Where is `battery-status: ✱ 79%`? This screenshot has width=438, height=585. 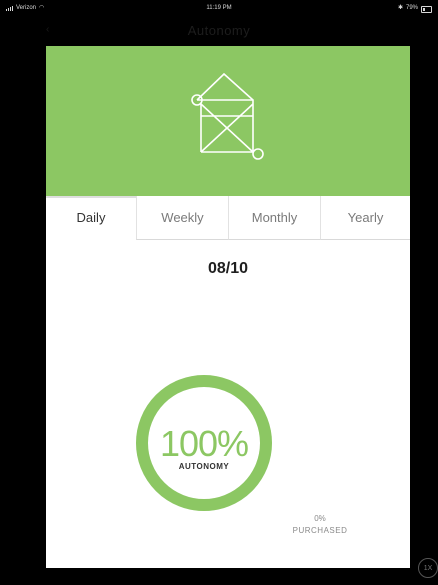
battery-status: ✱ 79% is located at coordinates (415, 8).